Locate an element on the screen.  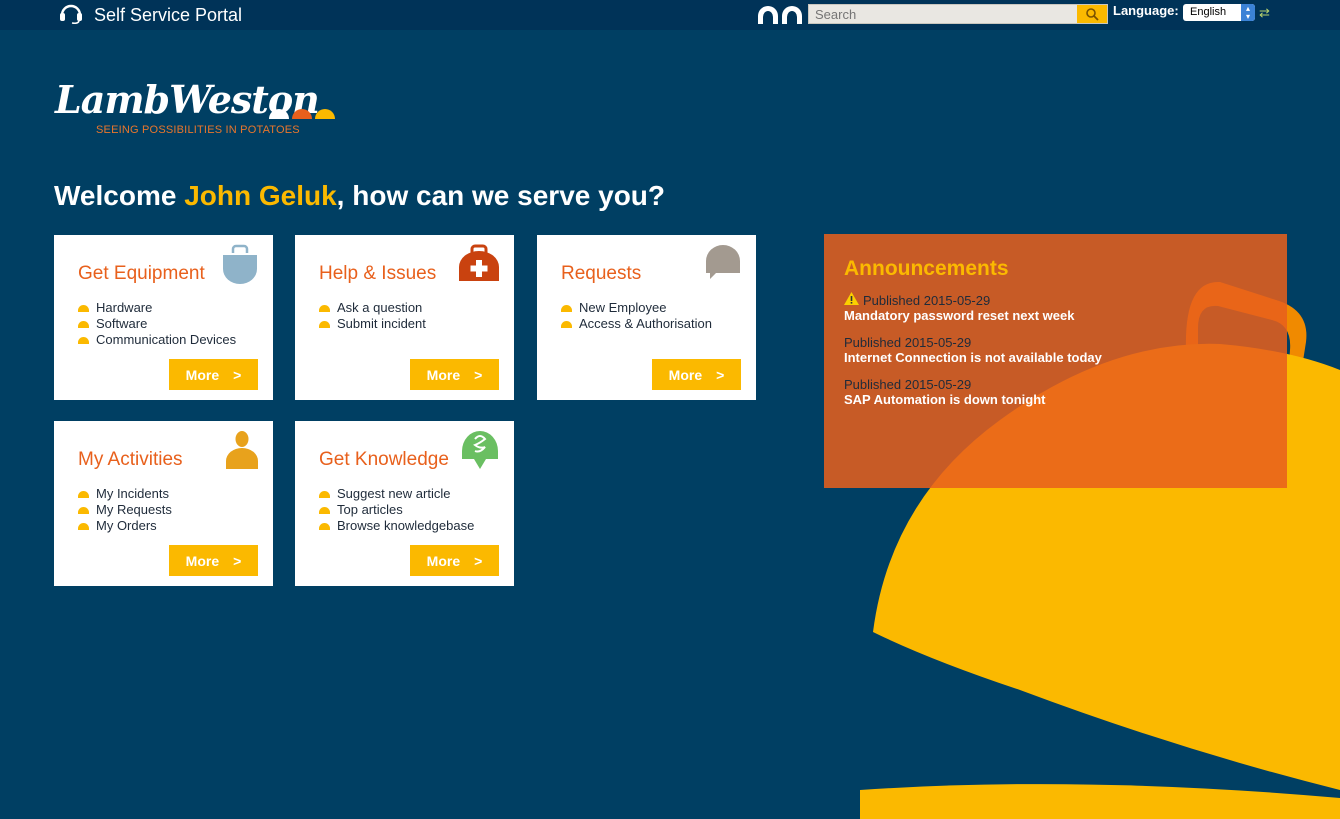
link-label: My Requests is located at coordinates (134, 509).